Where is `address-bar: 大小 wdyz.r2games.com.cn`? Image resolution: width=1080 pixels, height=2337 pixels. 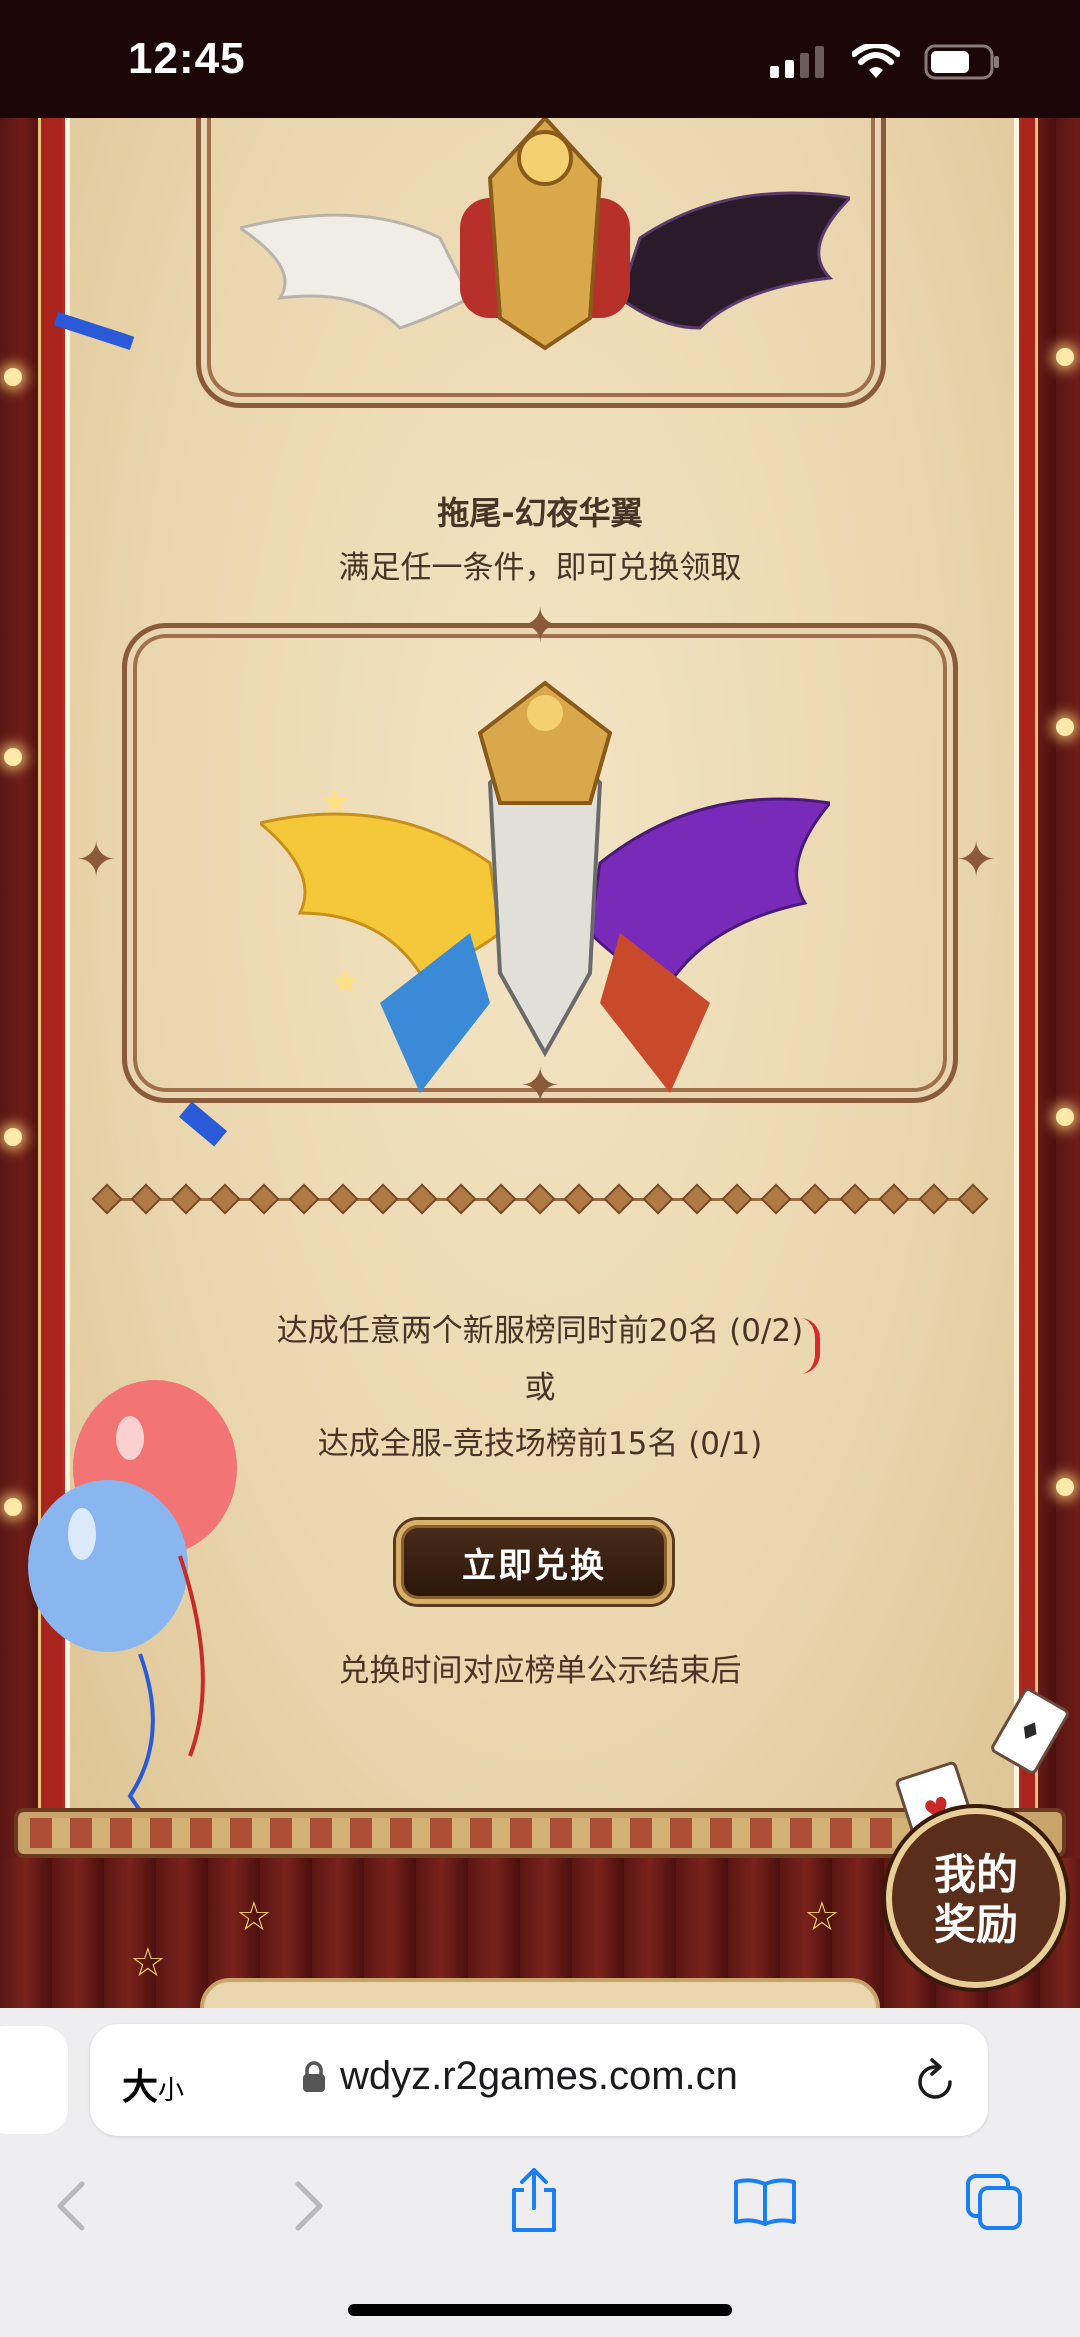
address-bar: 大小 wdyz.r2games.com.cn is located at coordinates (539, 2080).